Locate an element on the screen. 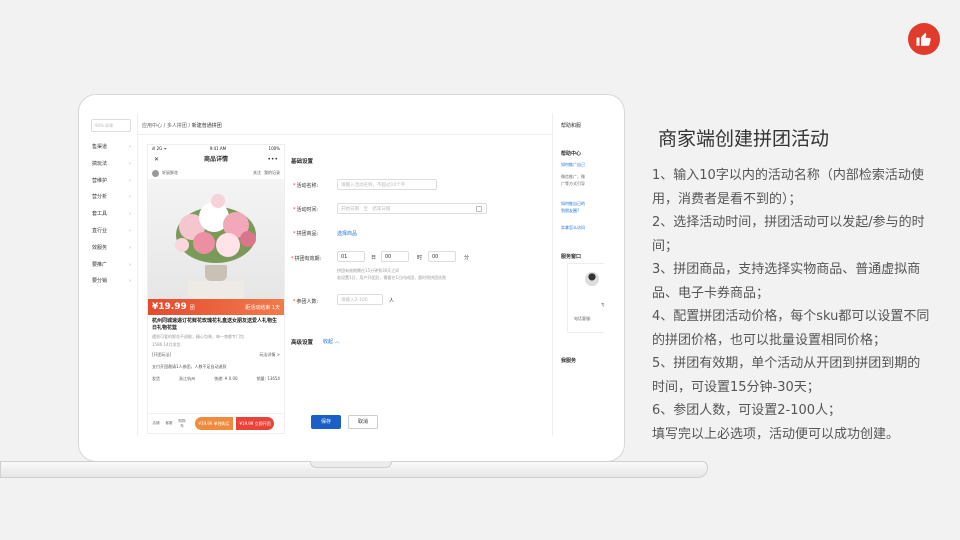  start-group-button: ¥19.99 立即开团 is located at coordinates (255, 423).